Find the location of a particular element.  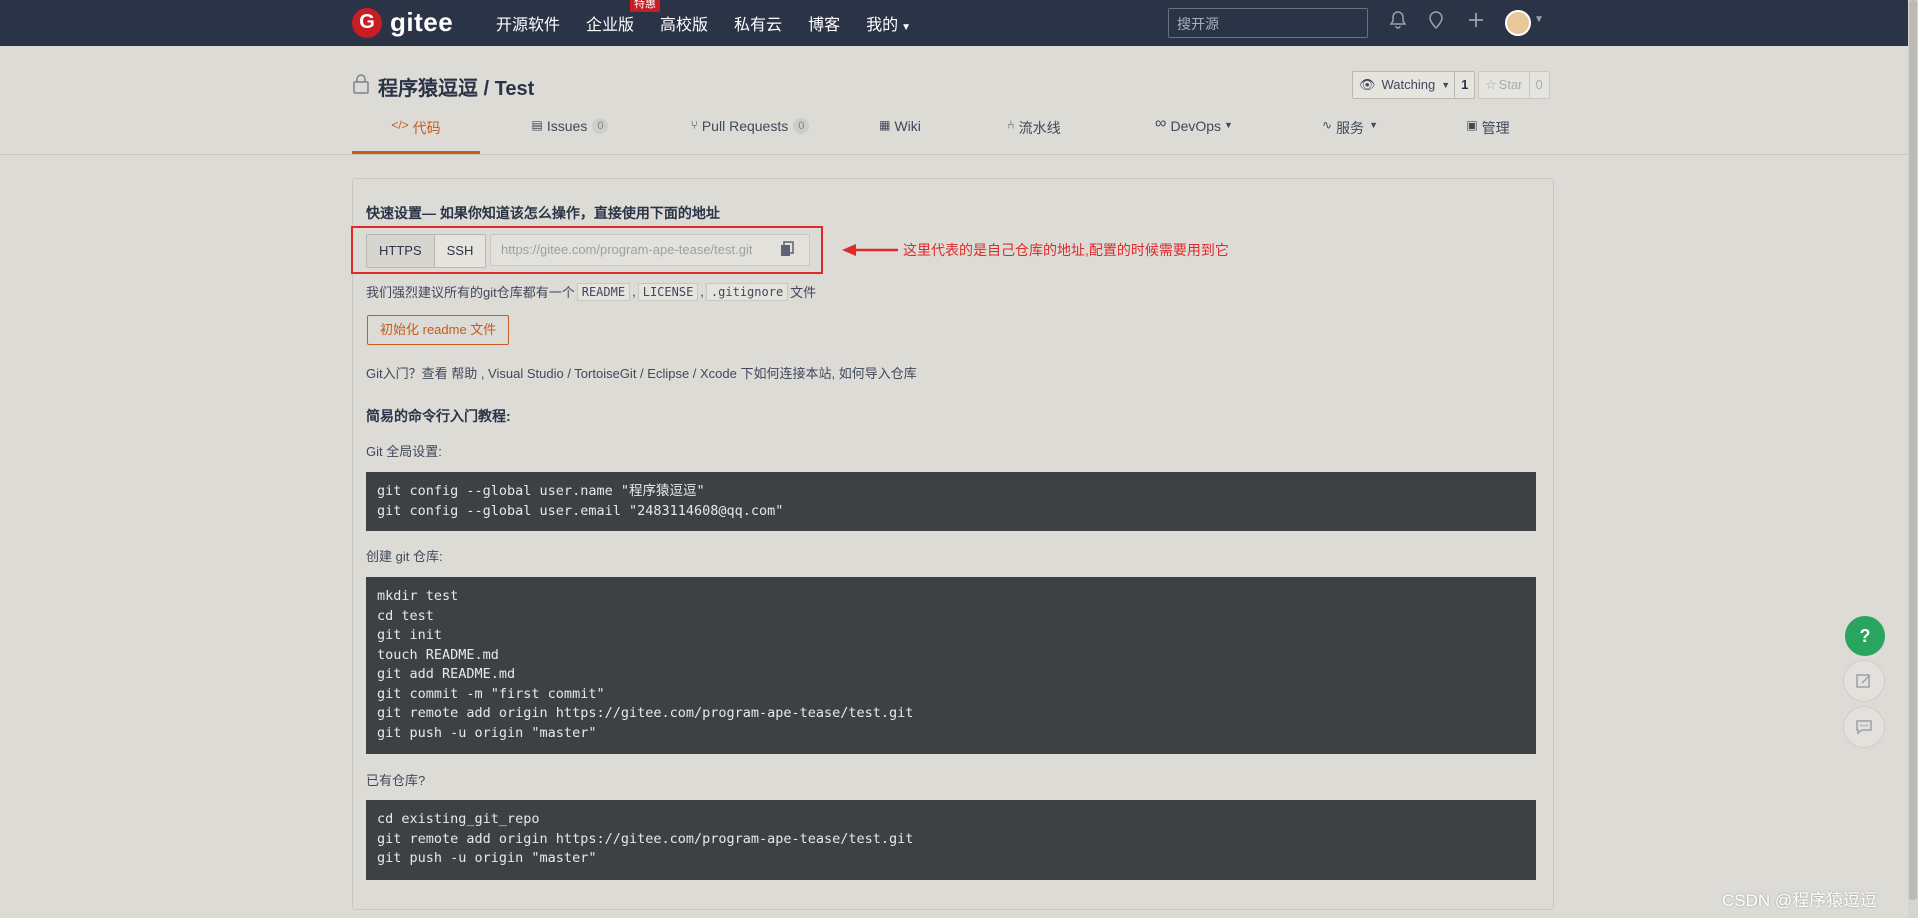

plus-icon is located at coordinates (1476, 22).